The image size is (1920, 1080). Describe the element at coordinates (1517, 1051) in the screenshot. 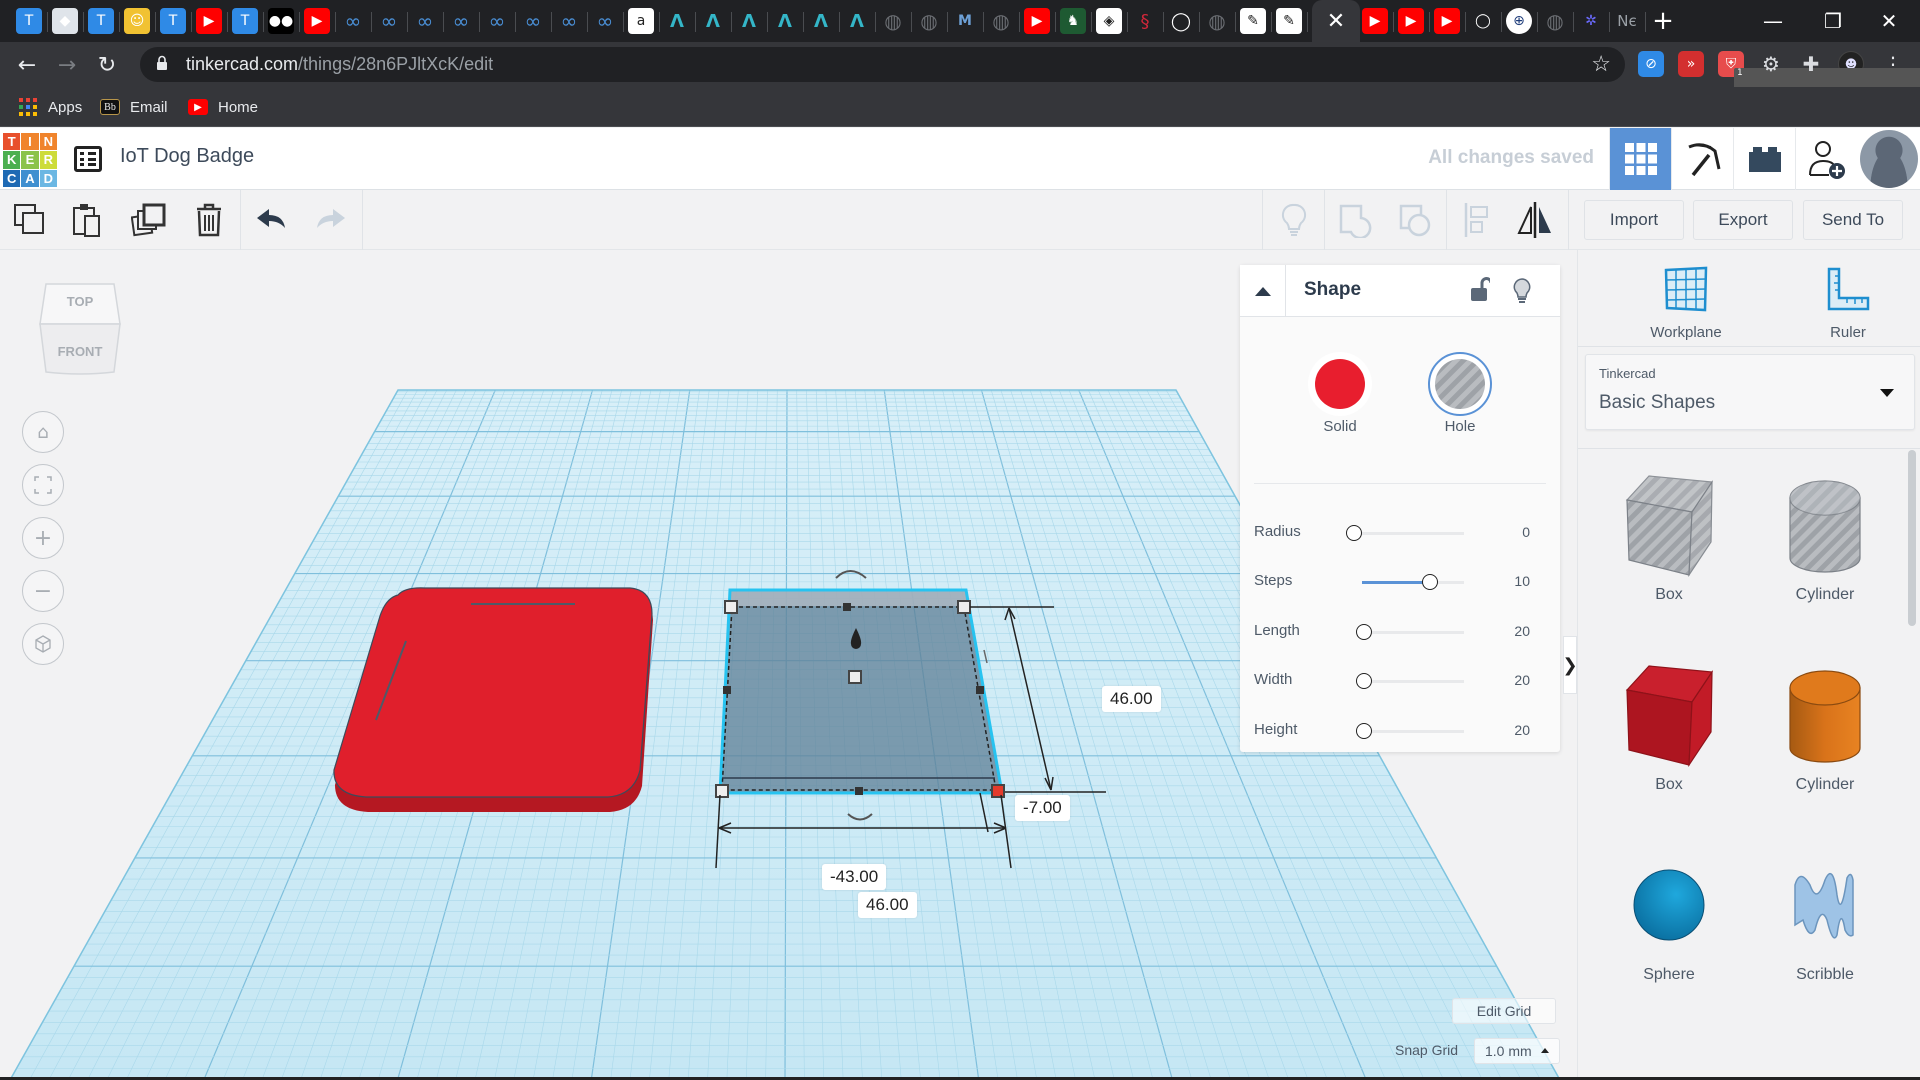

I see `snap-grid-select: 1.0 mm` at that location.